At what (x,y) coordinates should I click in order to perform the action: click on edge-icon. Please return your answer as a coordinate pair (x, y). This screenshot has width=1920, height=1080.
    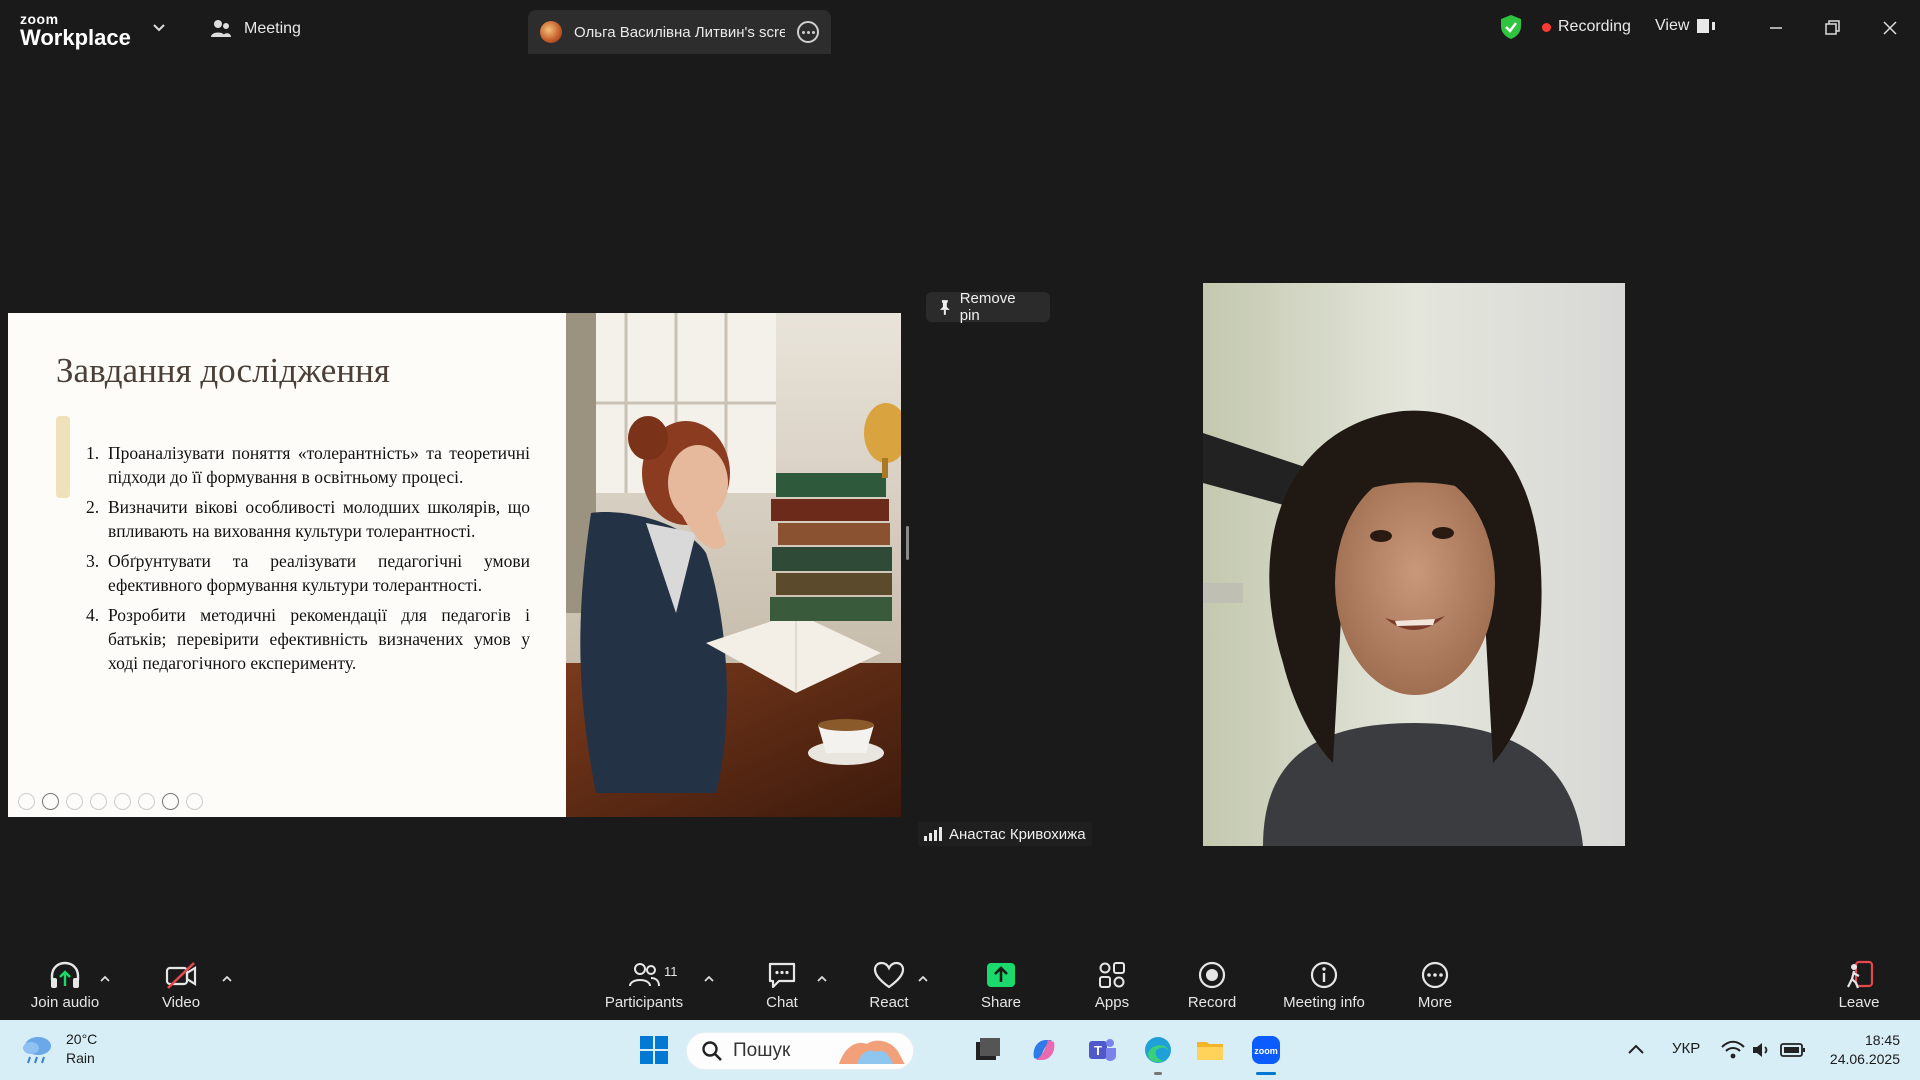
    Looking at the image, I should click on (1158, 1050).